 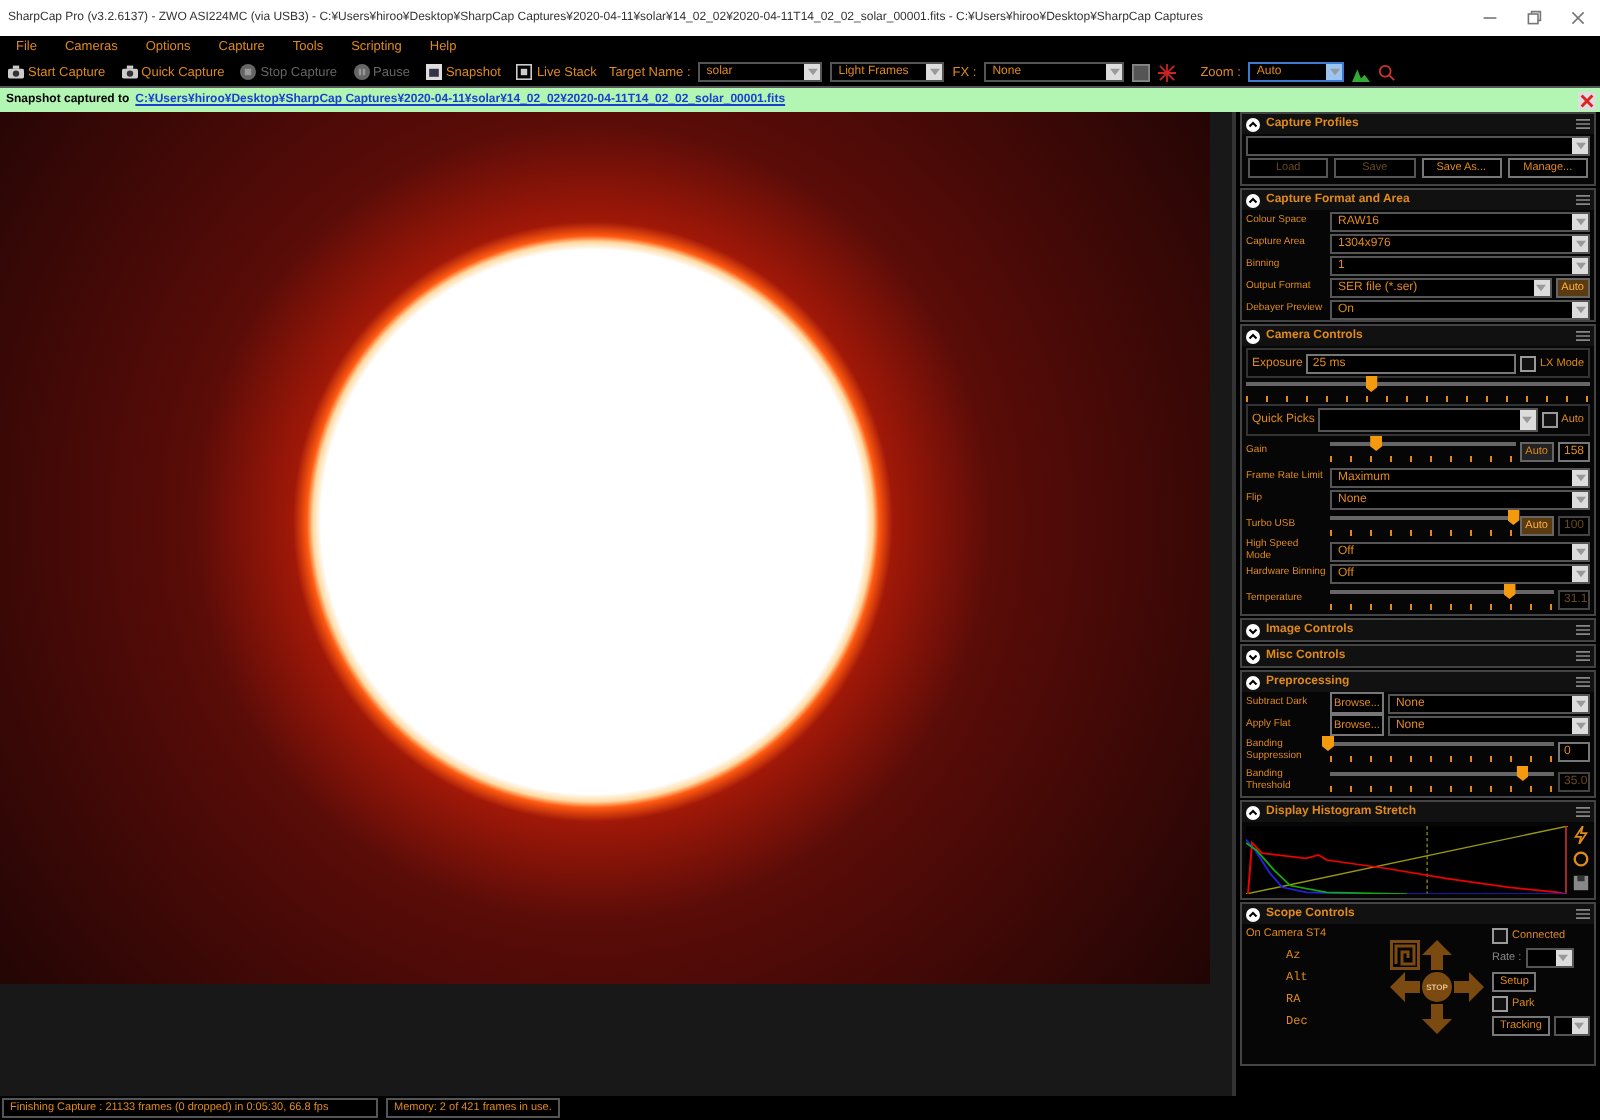 What do you see at coordinates (1141, 72) in the screenshot?
I see `square-icon` at bounding box center [1141, 72].